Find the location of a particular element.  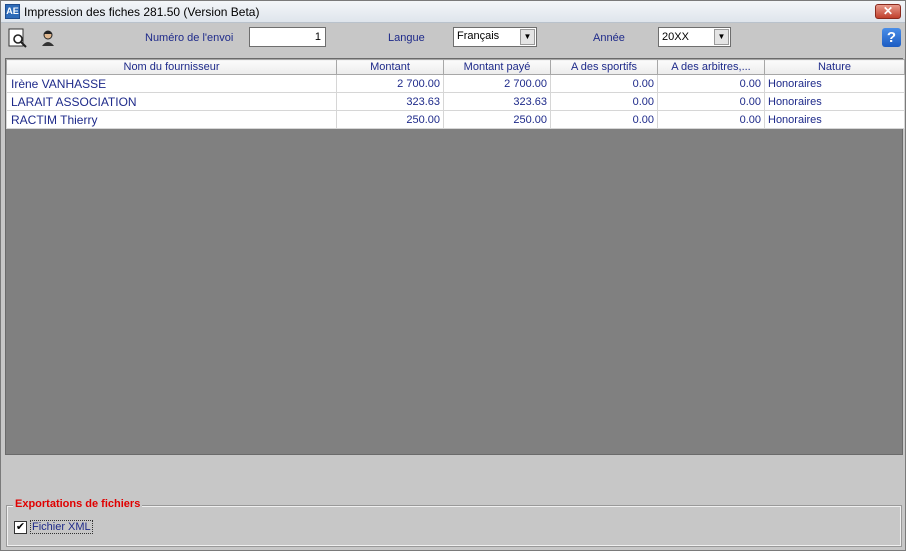

user-button is located at coordinates (48, 38).